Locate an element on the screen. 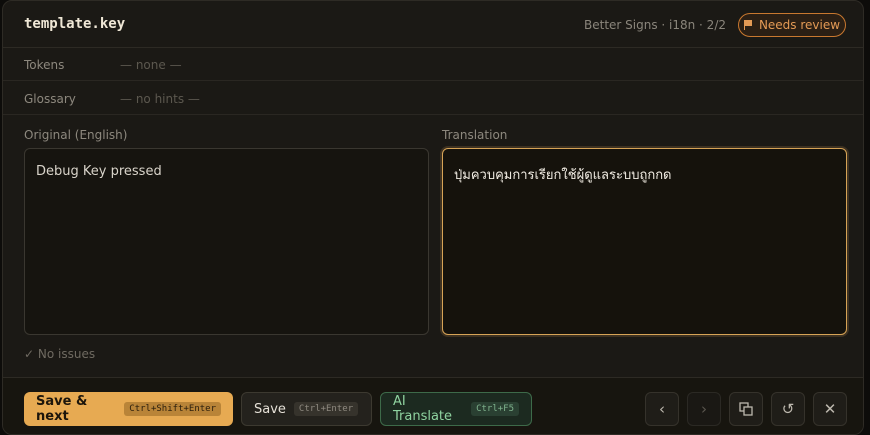 The image size is (870, 435). reset-icon: ↺ is located at coordinates (788, 409).